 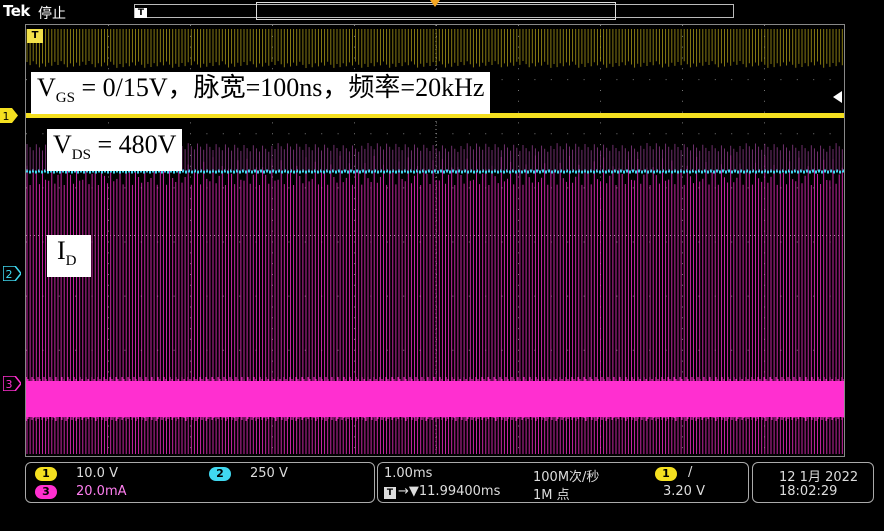 What do you see at coordinates (435, 3) in the screenshot?
I see `expansion-point-icon` at bounding box center [435, 3].